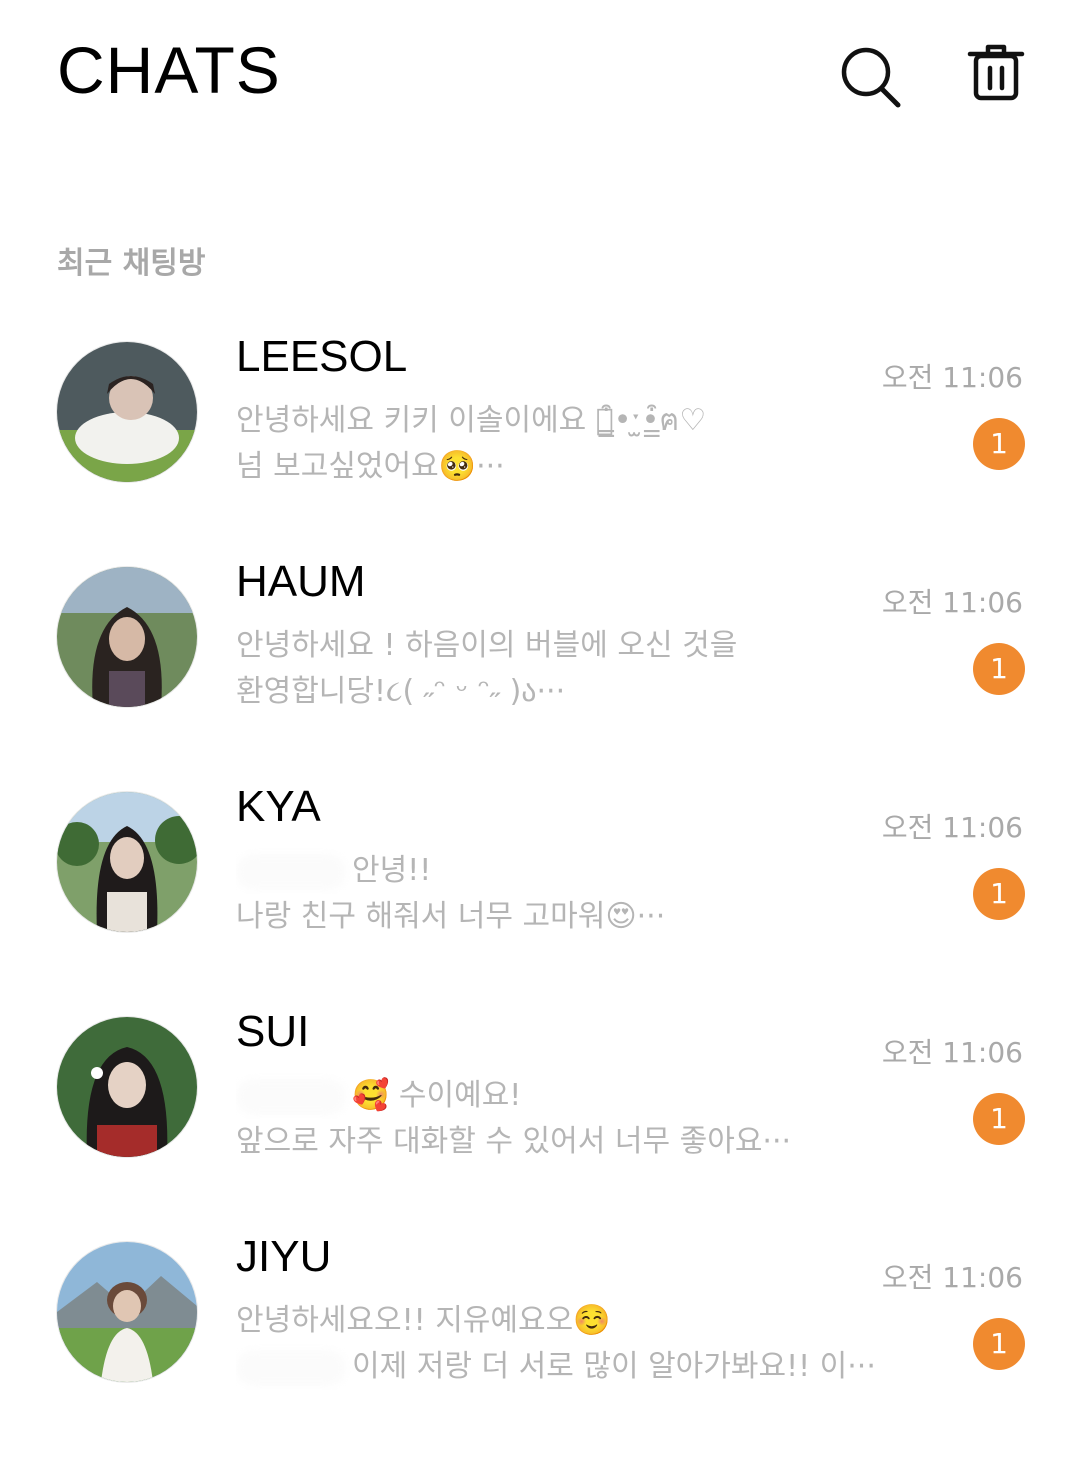 The image size is (1080, 1478). Describe the element at coordinates (370, 466) in the screenshot. I see `chat-preview-line: 넘 보고싶었어요🥺···` at that location.